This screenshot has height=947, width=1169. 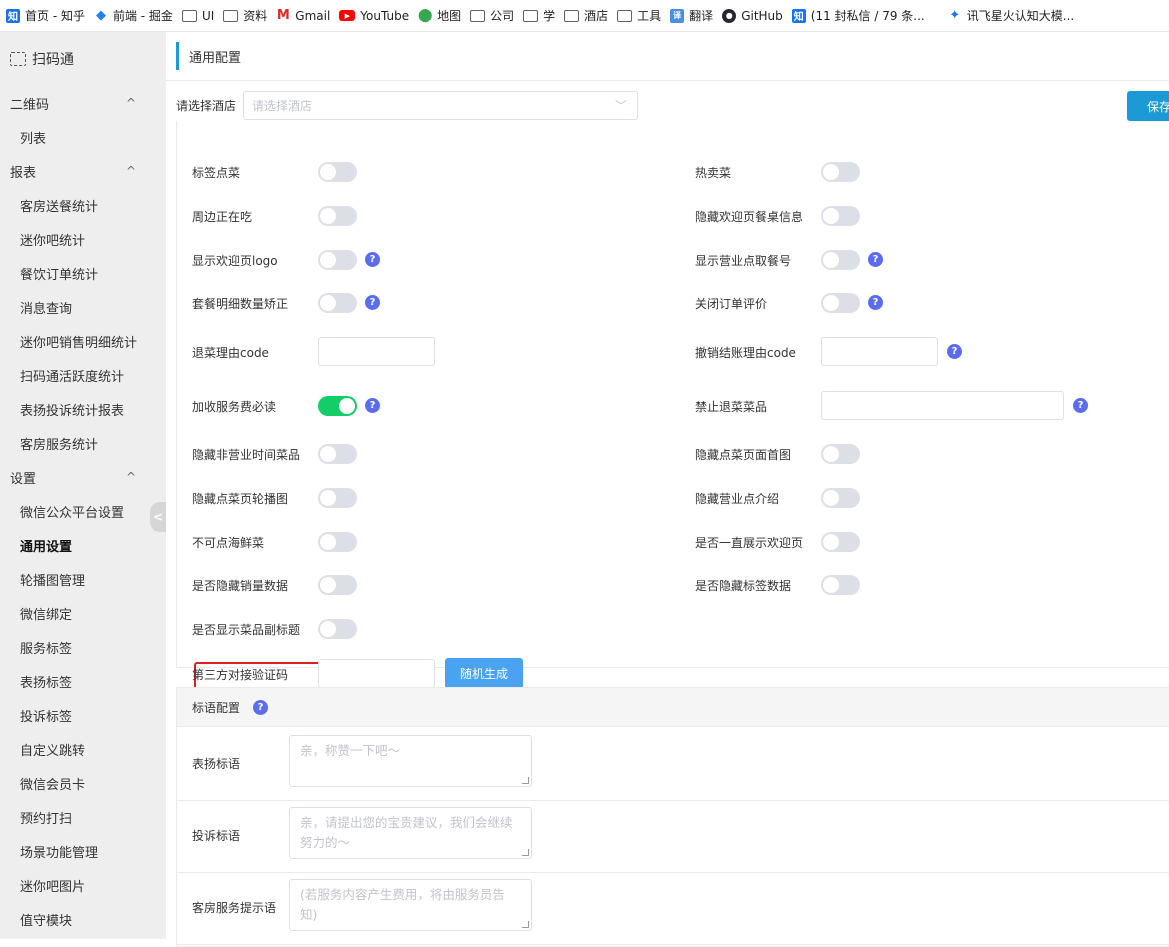 What do you see at coordinates (694, 15) in the screenshot?
I see `bookmark-item: 译翻译` at bounding box center [694, 15].